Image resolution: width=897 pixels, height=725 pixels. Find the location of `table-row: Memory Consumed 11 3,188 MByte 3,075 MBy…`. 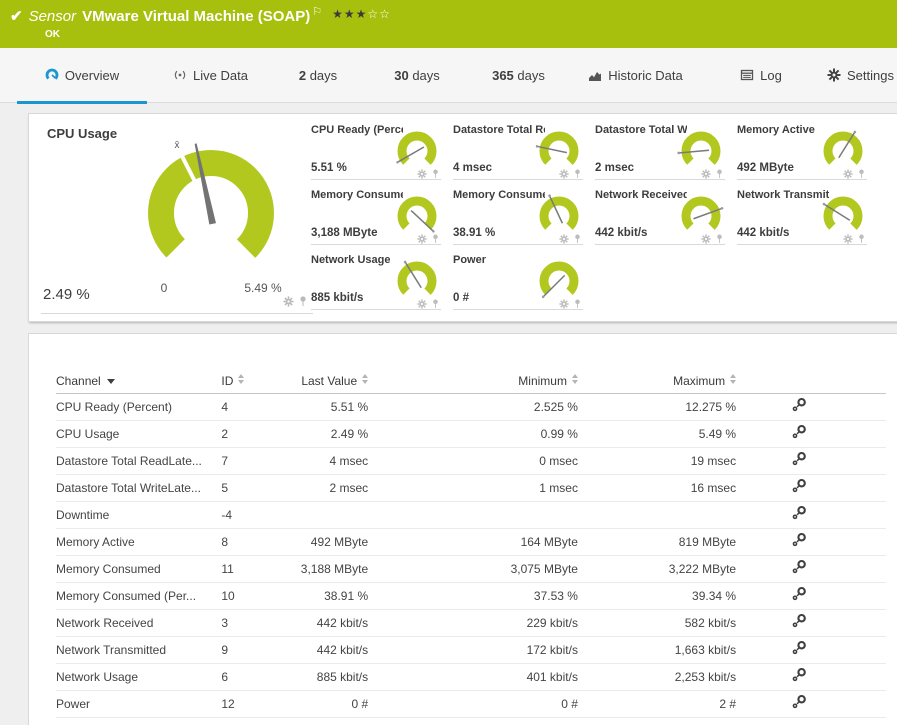

table-row: Memory Consumed 11 3,188 MByte 3,075 MBy… is located at coordinates (471, 569).